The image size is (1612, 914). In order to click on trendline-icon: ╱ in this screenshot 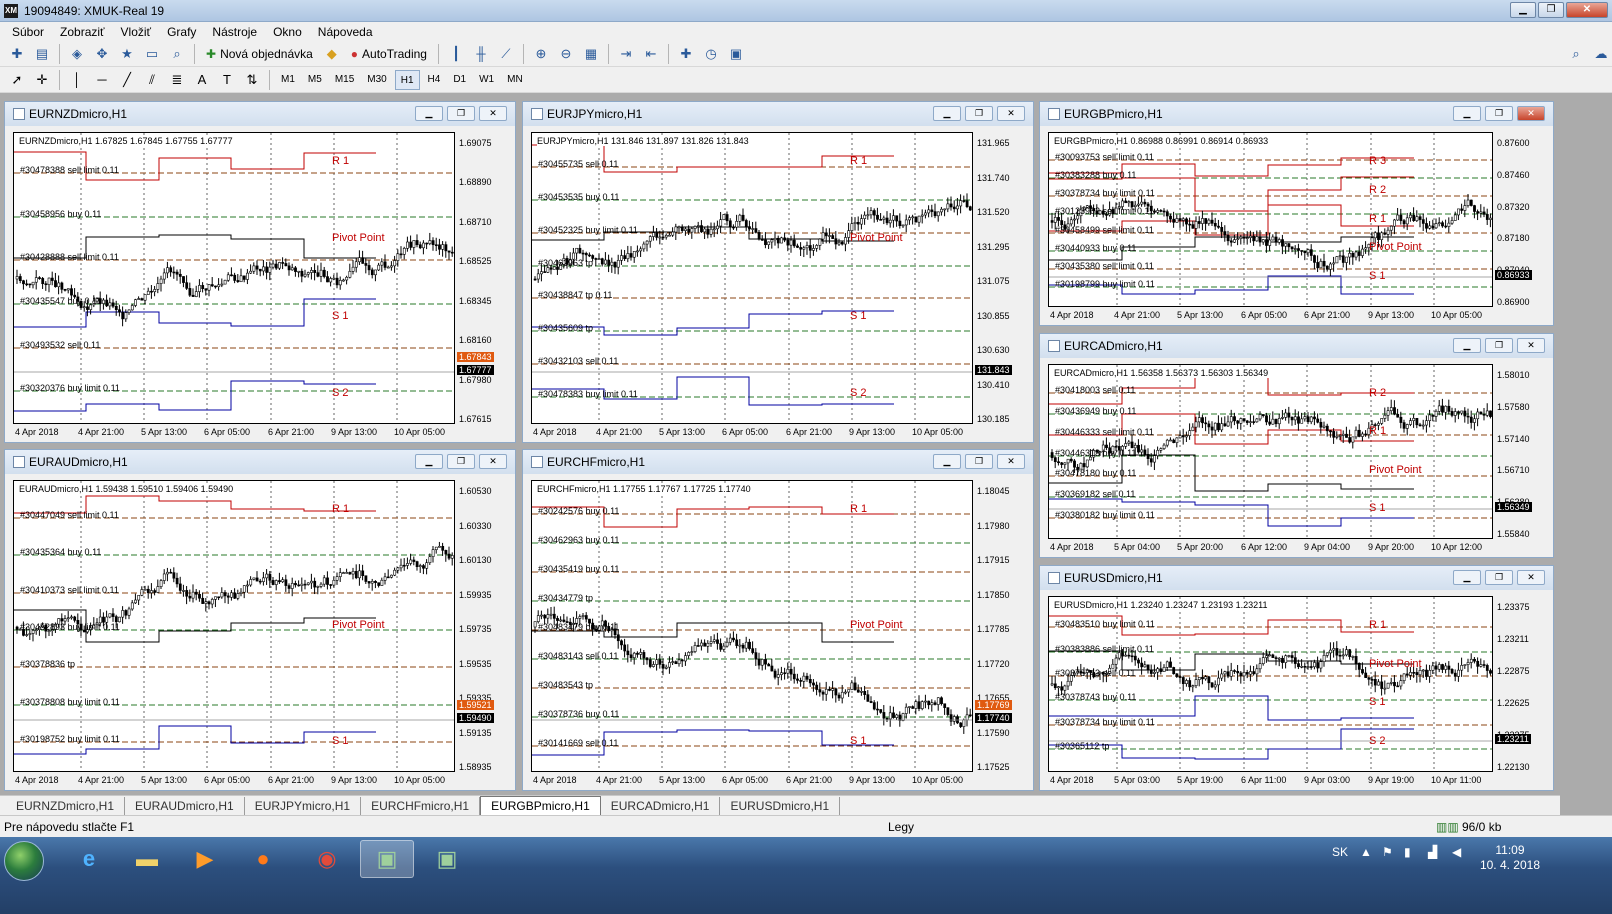, I will do `click(127, 80)`.